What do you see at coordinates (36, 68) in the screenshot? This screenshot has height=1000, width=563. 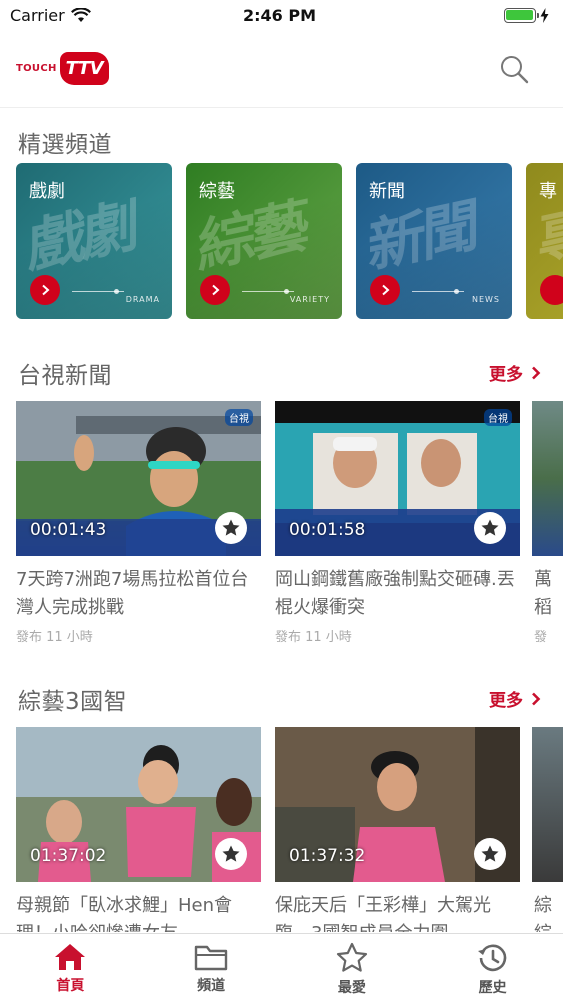 I see `logo-prefix: TOUCH` at bounding box center [36, 68].